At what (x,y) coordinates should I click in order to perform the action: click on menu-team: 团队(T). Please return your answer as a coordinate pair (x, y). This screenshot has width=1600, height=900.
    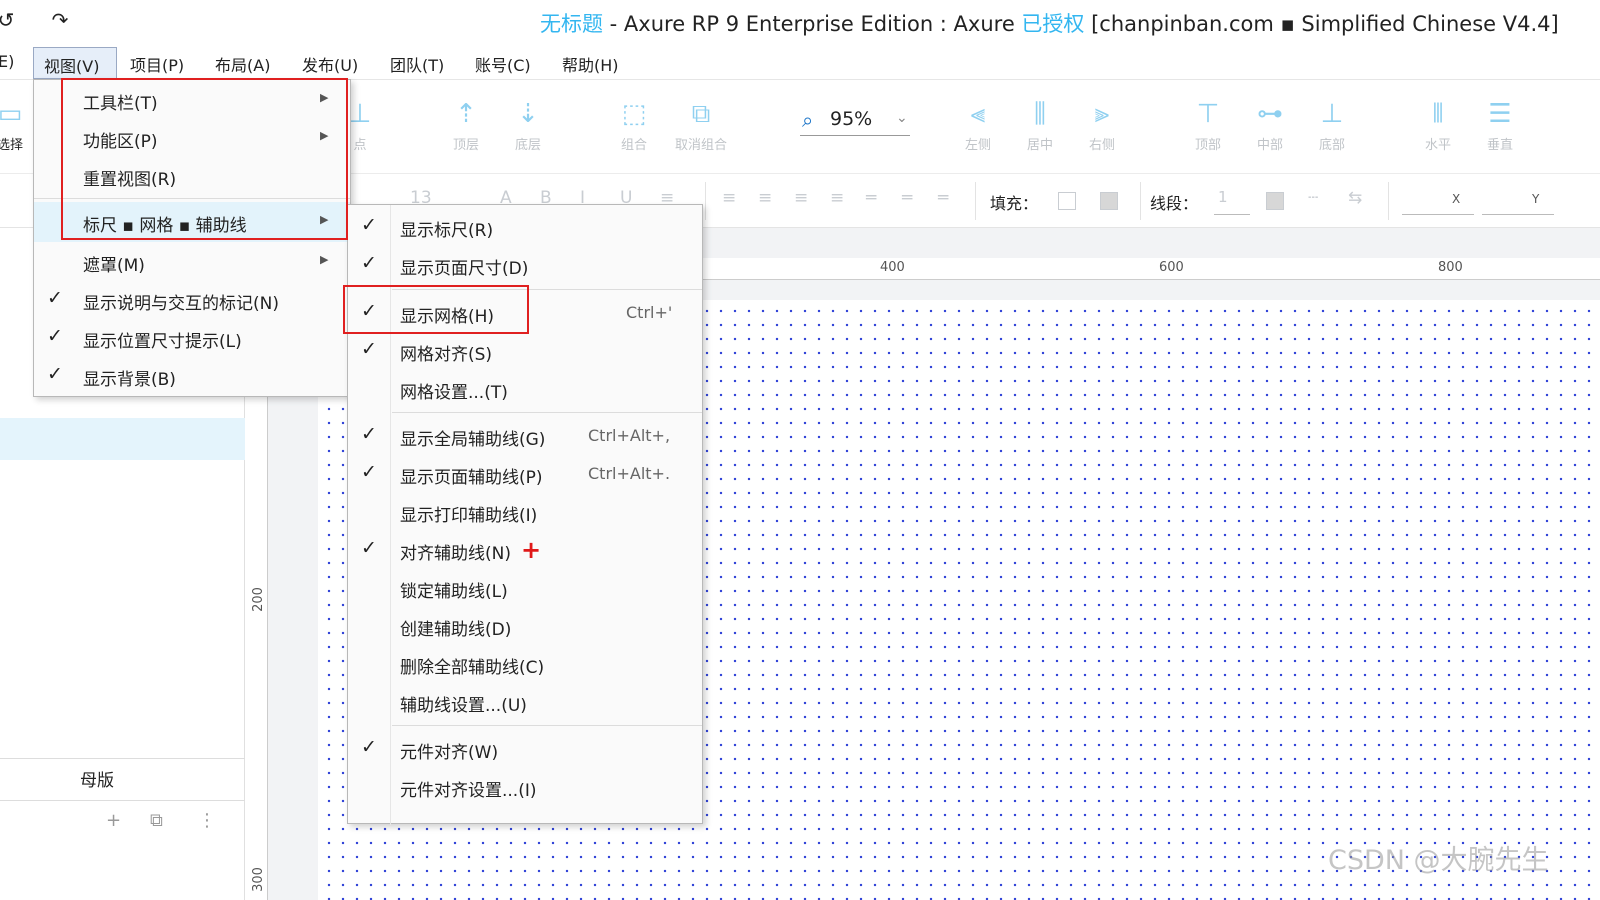
    Looking at the image, I should click on (417, 64).